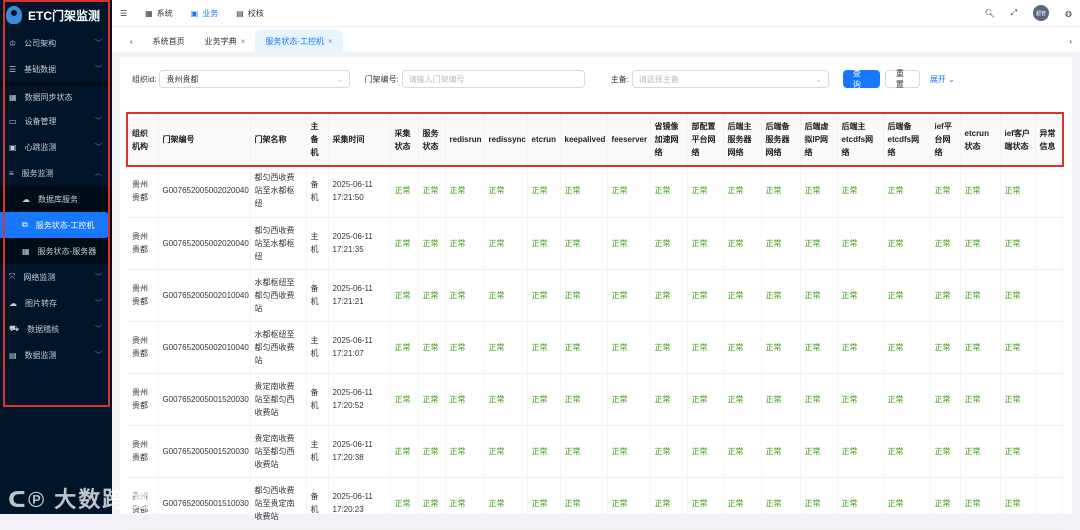  I want to click on submenu: ☁ 数据库服务 ⧉ 服务状态-工控机 ▦ 服务状态-服务器, so click(56, 225).